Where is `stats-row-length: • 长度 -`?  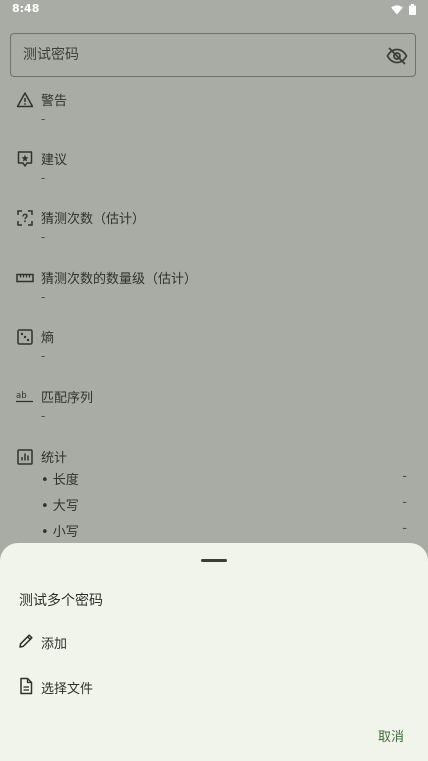 stats-row-length: • 长度 - is located at coordinates (224, 478).